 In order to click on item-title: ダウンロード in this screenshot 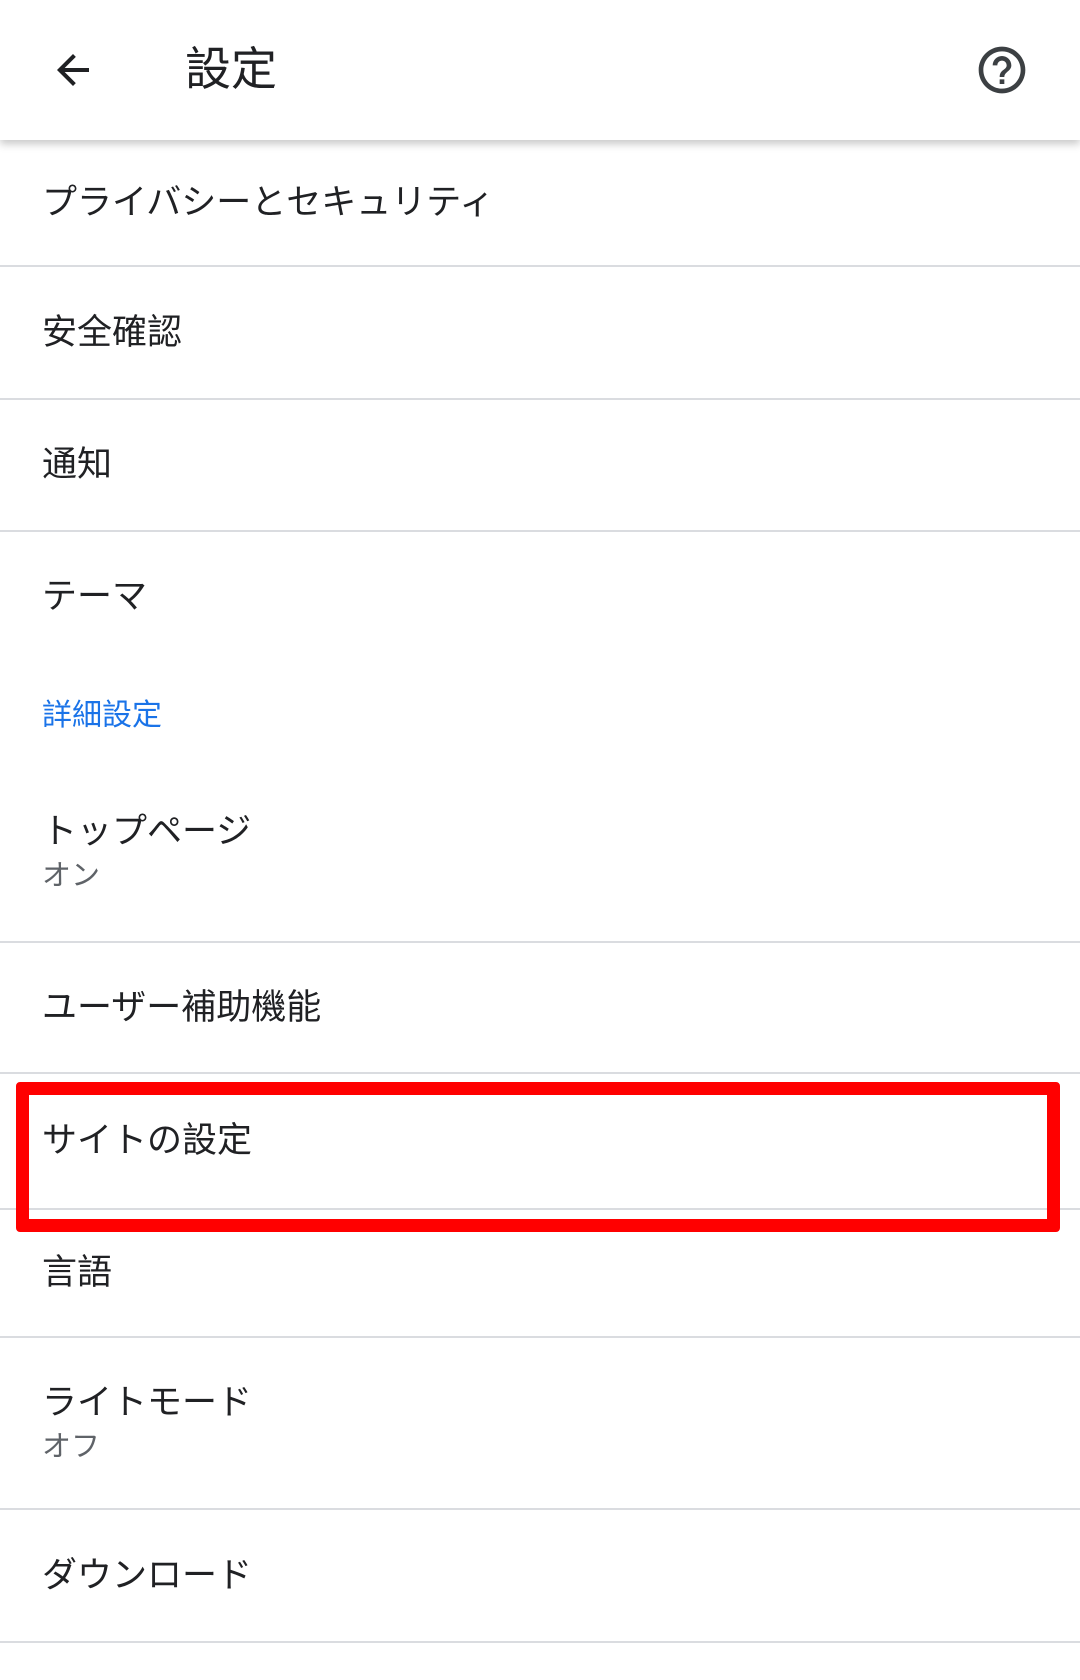, I will do `click(147, 1575)`.